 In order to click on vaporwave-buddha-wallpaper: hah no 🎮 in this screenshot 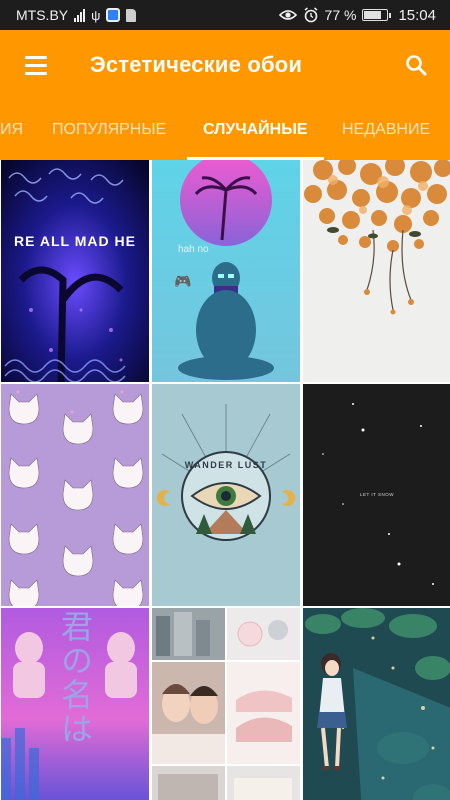, I will do `click(226, 271)`.